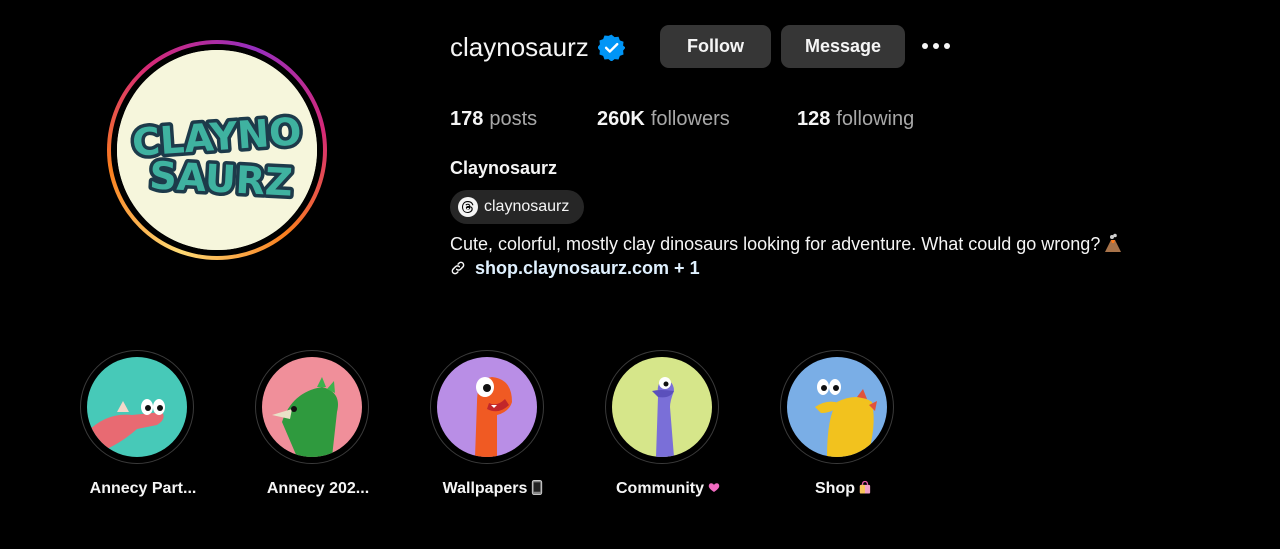  Describe the element at coordinates (621, 119) in the screenshot. I see `followers-number: 260K` at that location.